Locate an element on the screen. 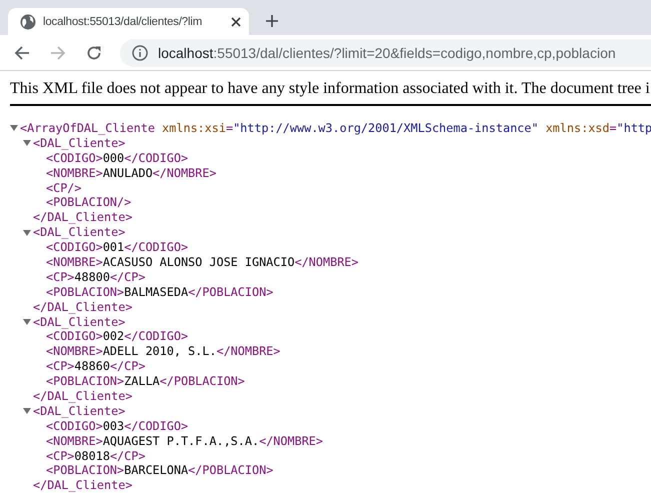 The image size is (651, 493). xml-line: <CODIGO>003</CODIGO> is located at coordinates (117, 426).